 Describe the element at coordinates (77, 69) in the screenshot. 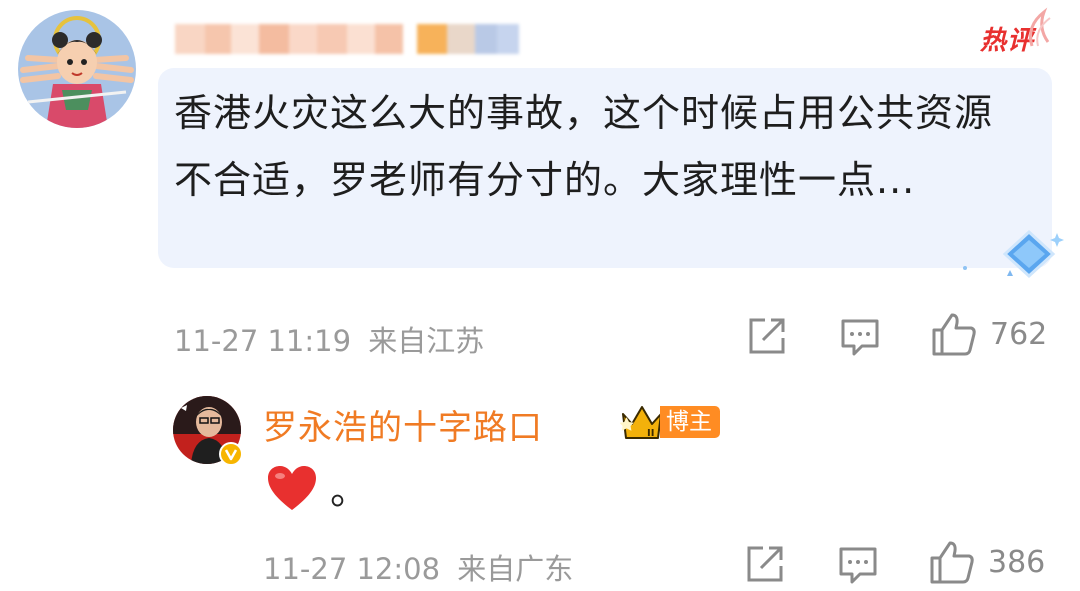

I see `commenter-avatar` at that location.